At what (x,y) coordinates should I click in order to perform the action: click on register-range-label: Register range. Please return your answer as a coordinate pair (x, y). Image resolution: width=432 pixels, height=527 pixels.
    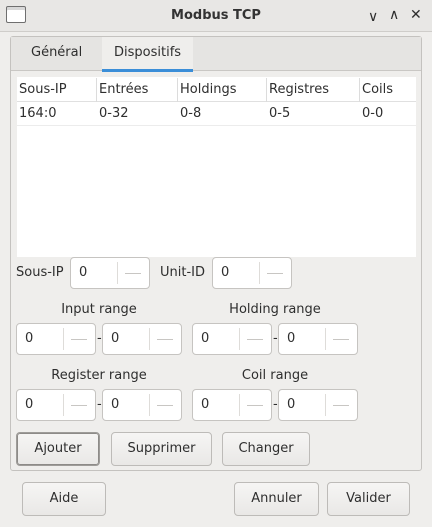
    Looking at the image, I should click on (99, 375).